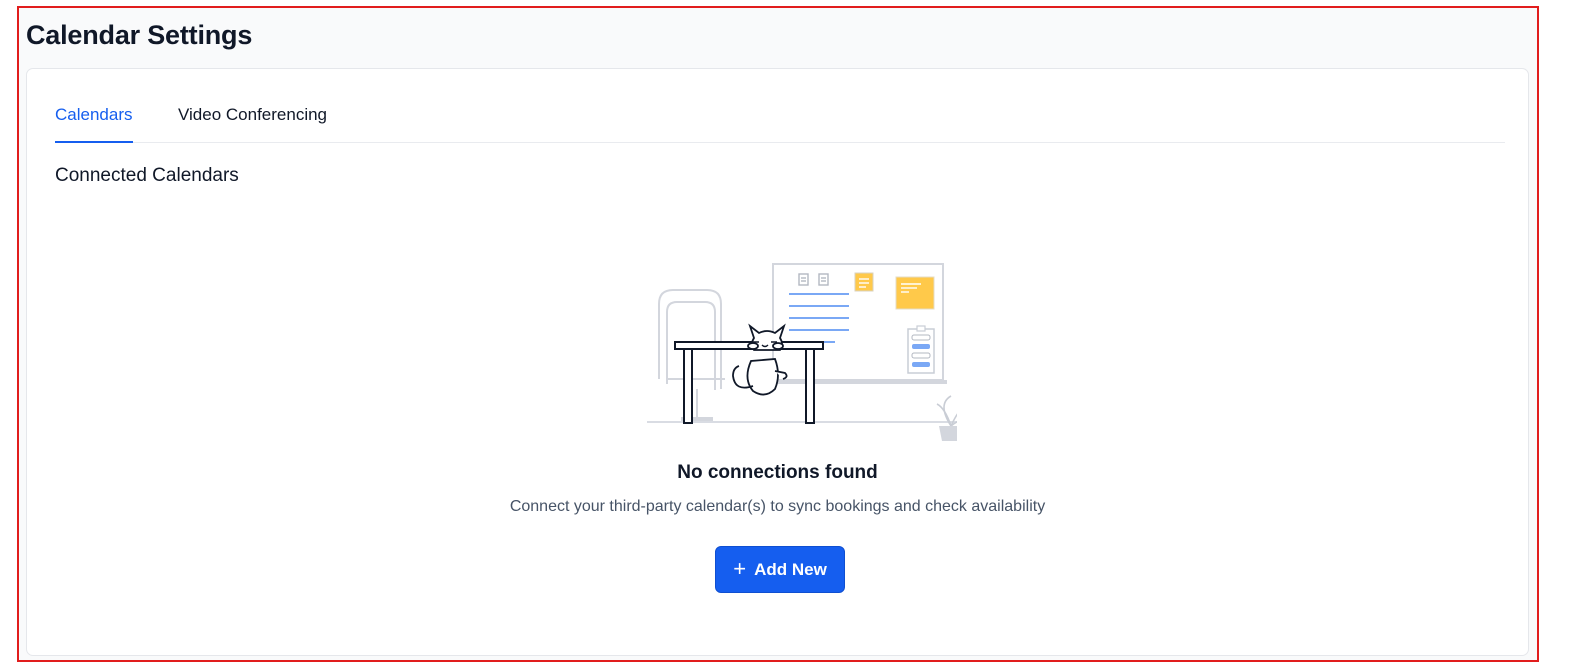 The height and width of the screenshot is (668, 1577). I want to click on section-title: Connected Calendars, so click(147, 175).